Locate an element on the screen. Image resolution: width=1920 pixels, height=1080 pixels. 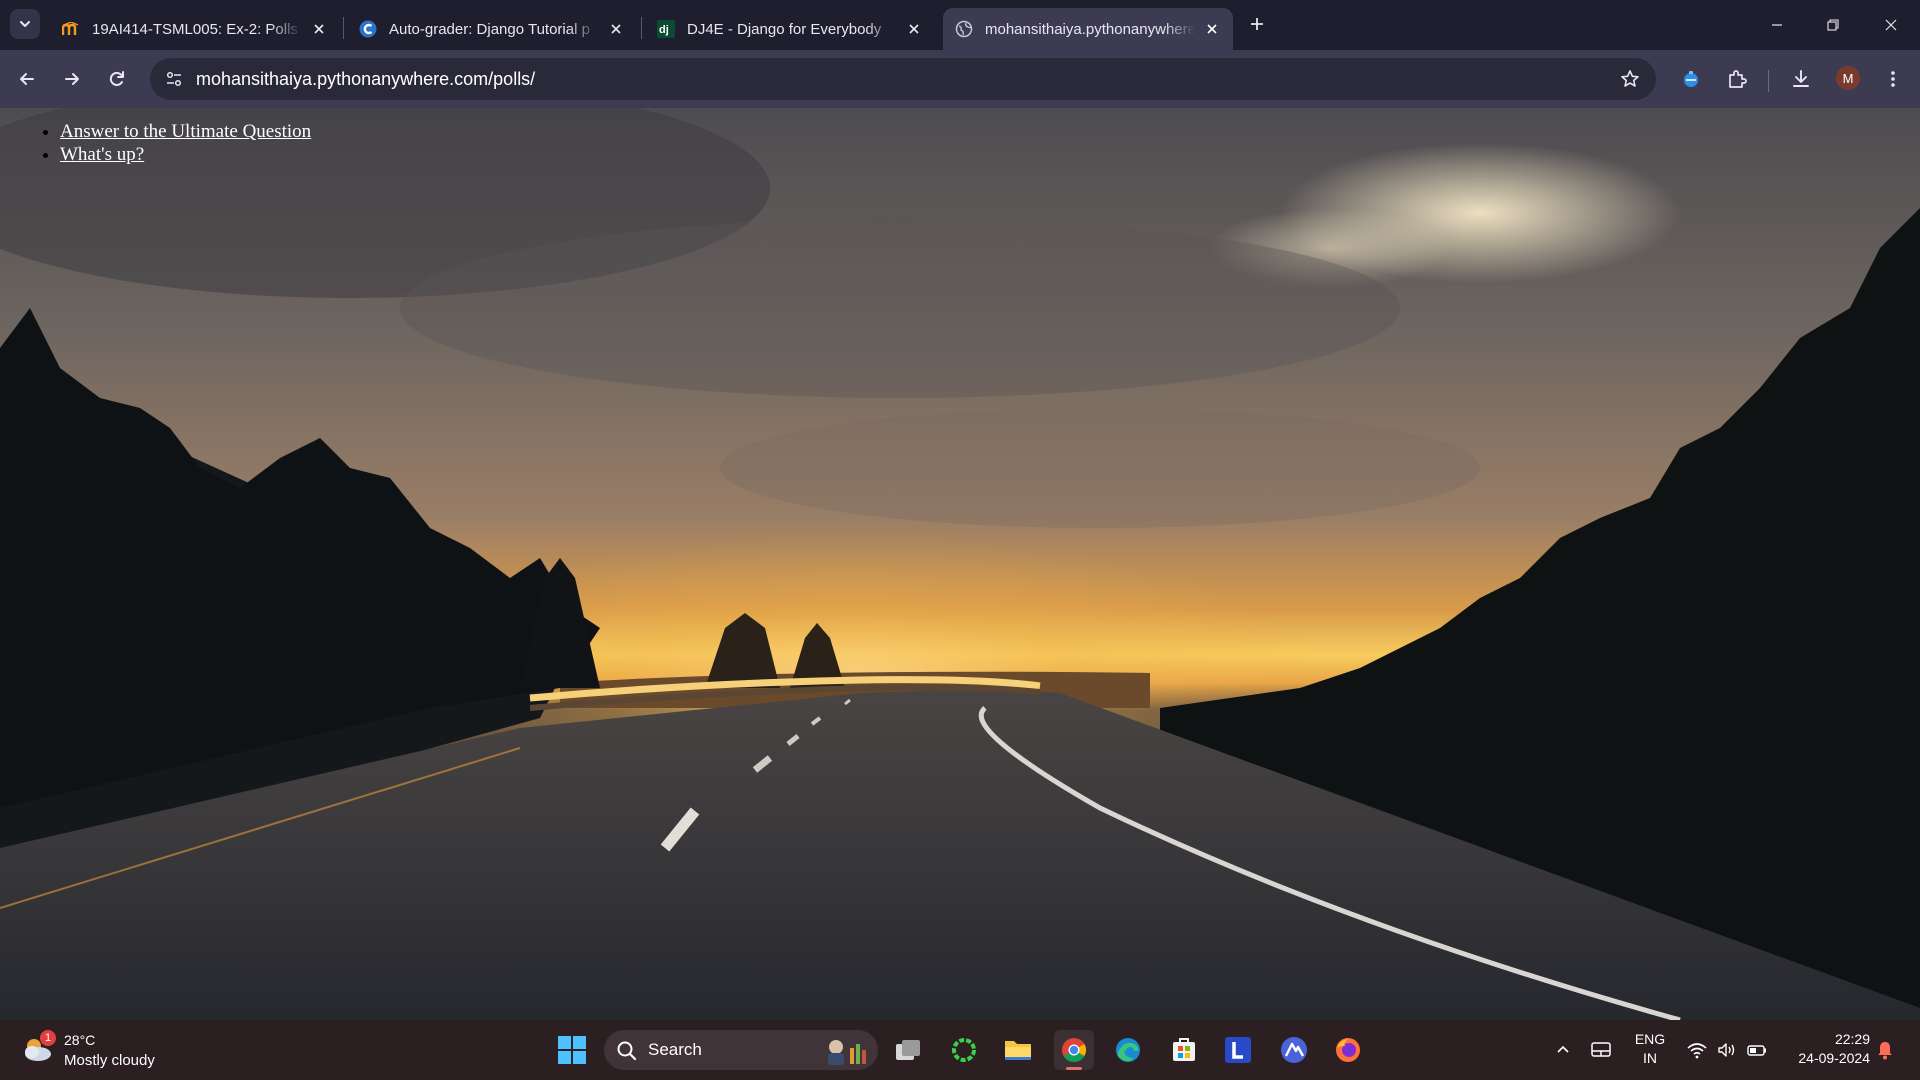
clock-date: 24-09-2024 is located at coordinates (1834, 1058).